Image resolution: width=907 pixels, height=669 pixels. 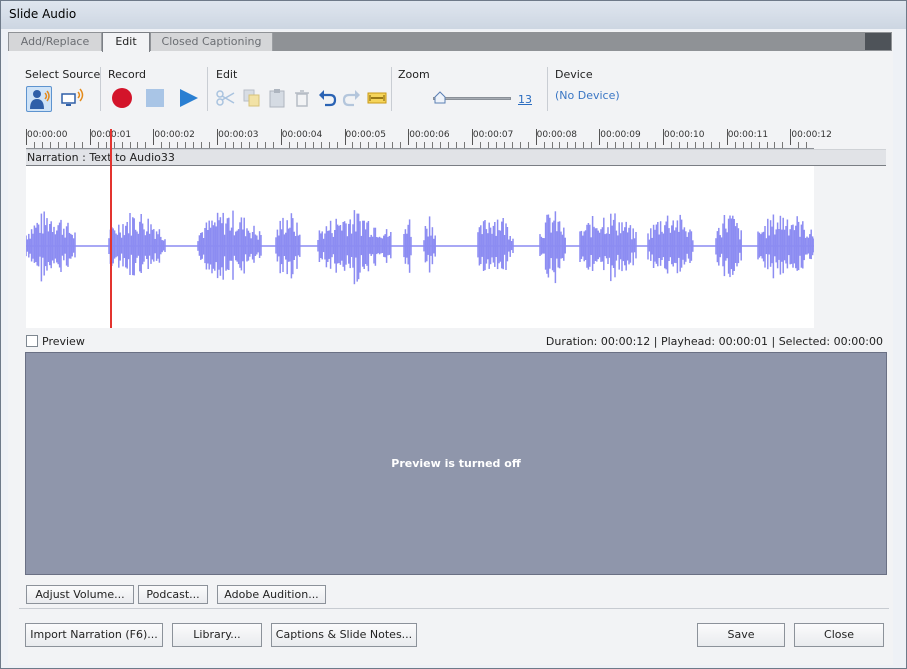 I want to click on cut-button, so click(x=226, y=98).